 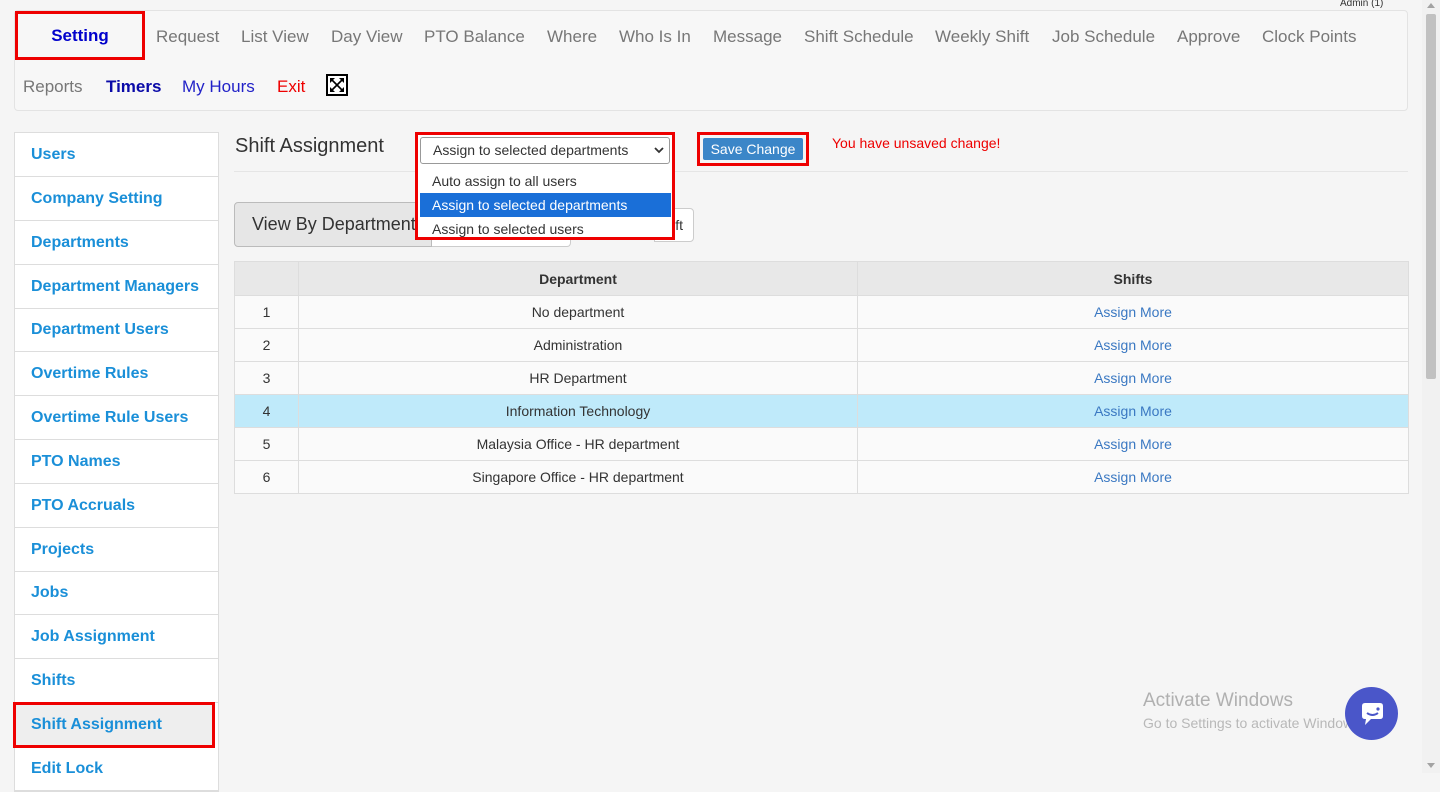 I want to click on sidebar-item-department-managers: Department Managers, so click(x=116, y=287).